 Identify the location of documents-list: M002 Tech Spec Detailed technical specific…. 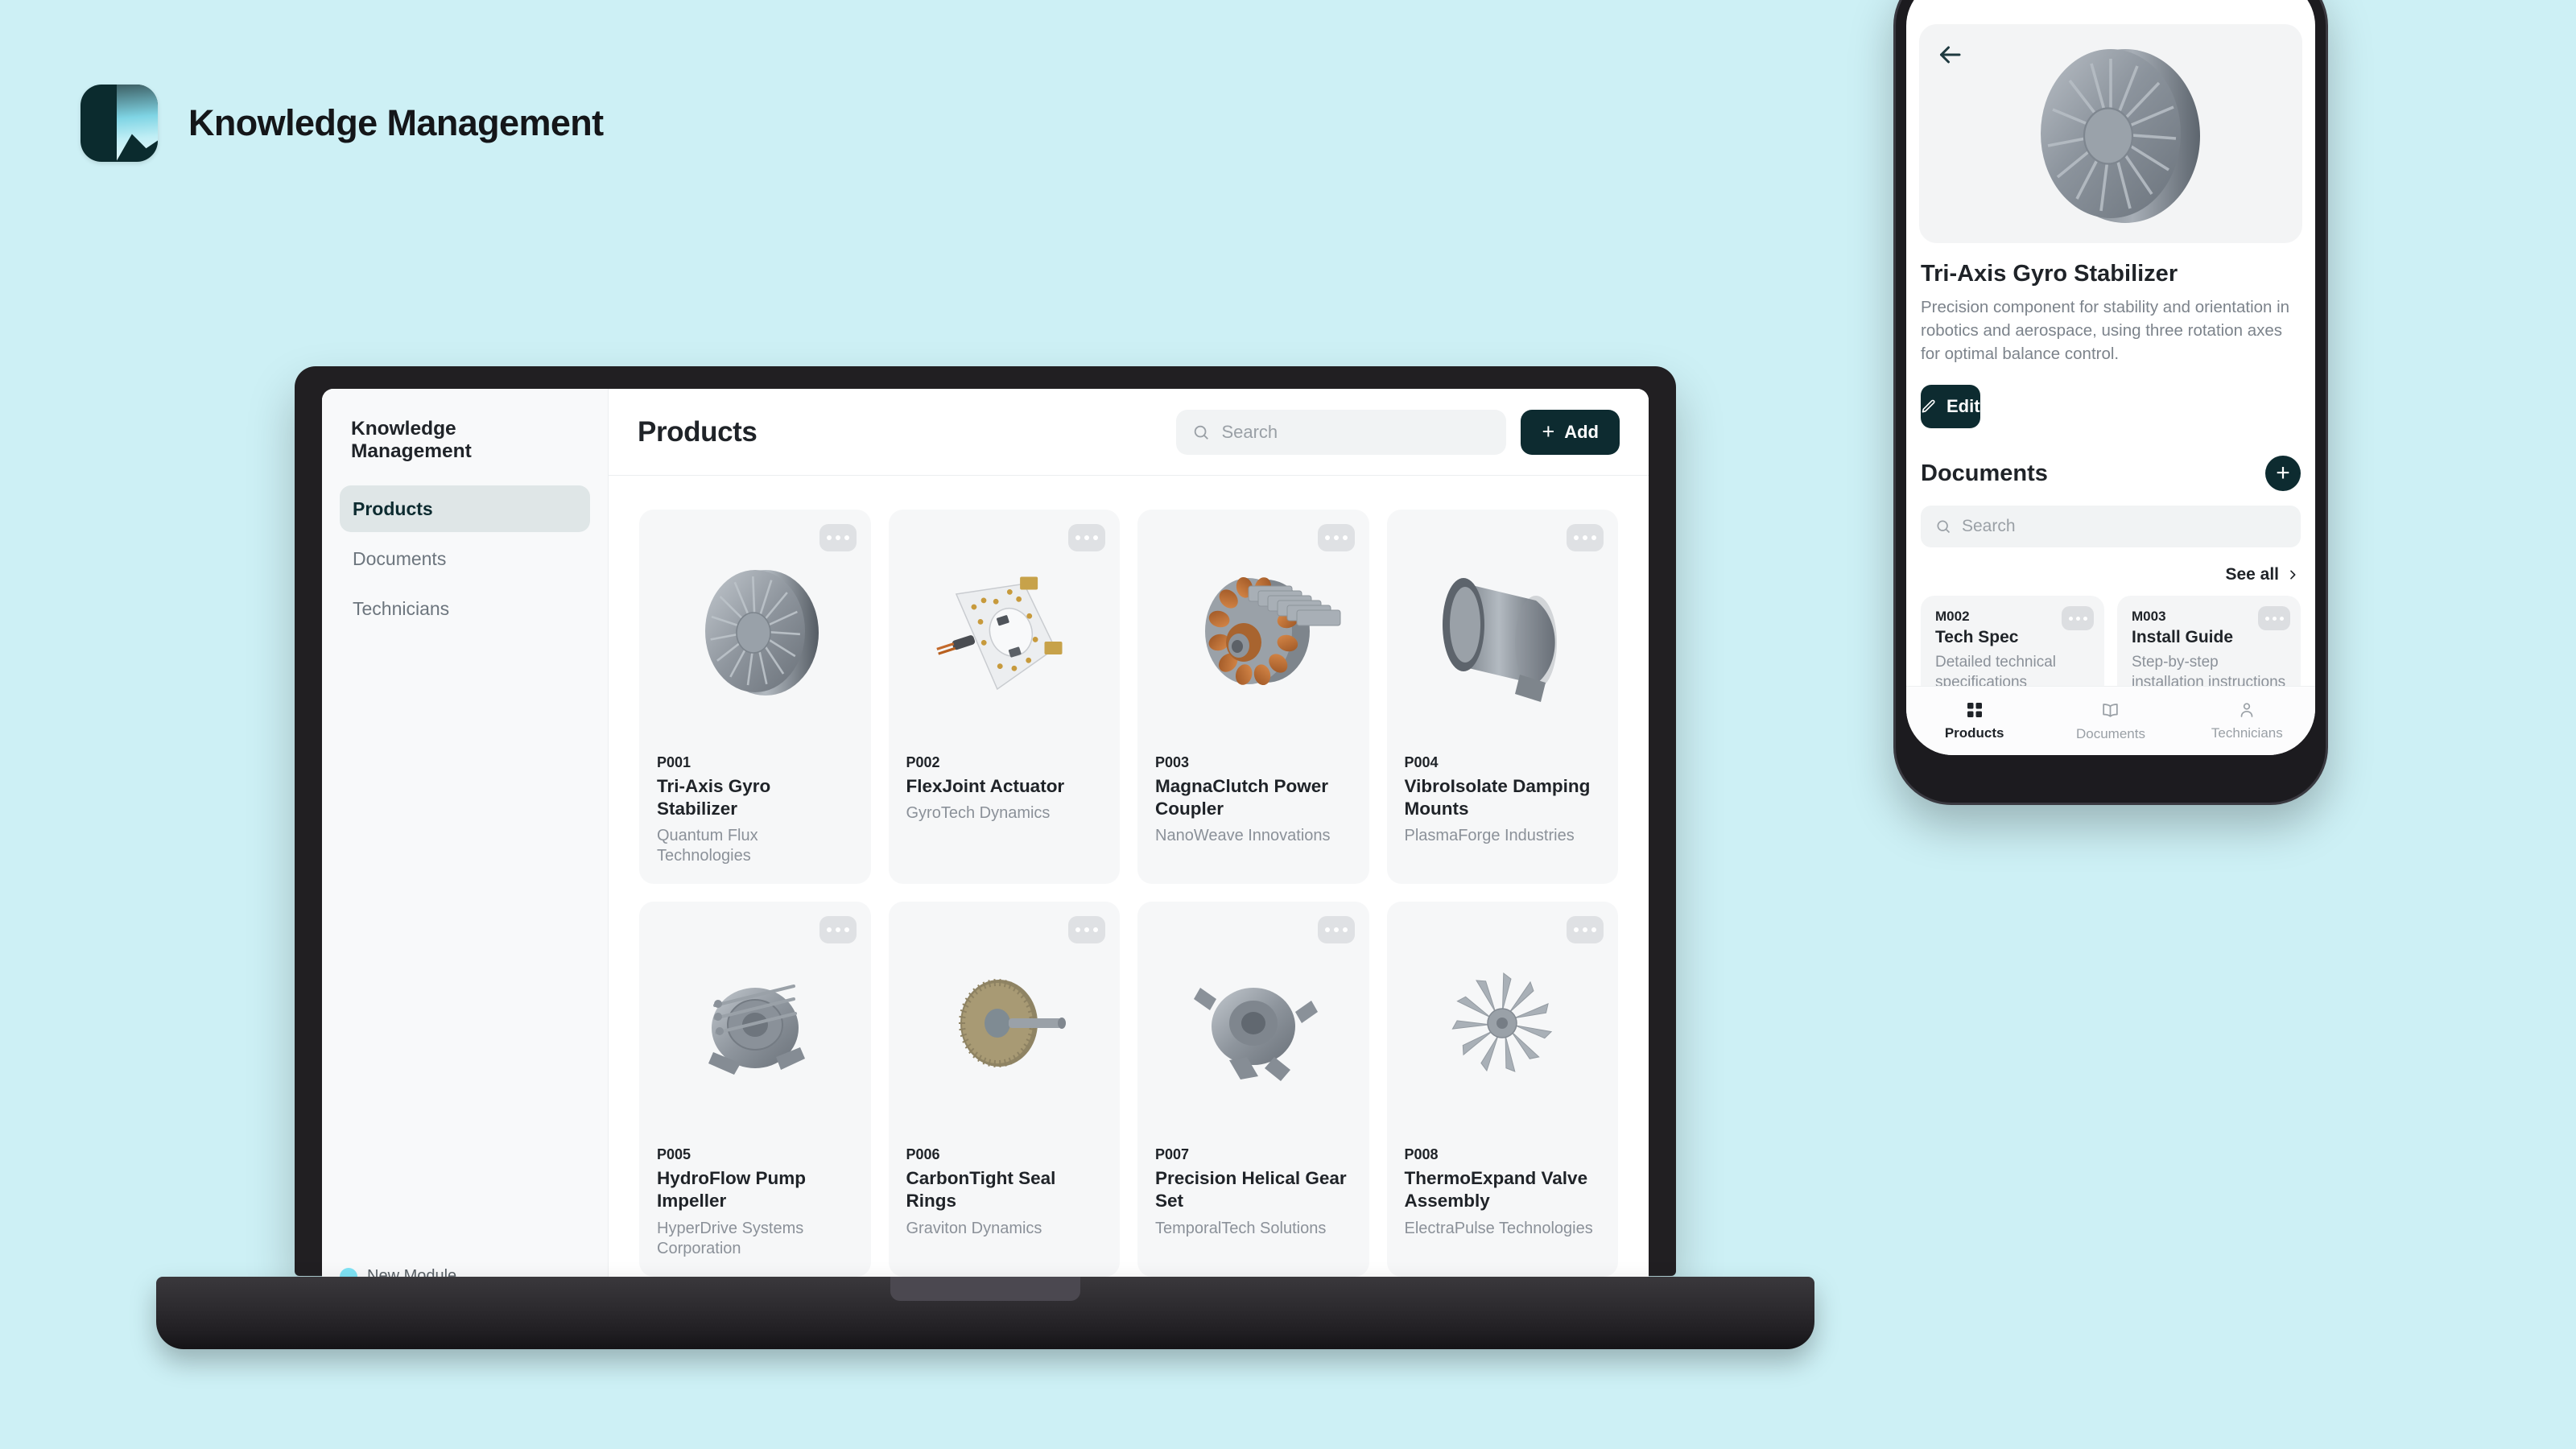
(2111, 641).